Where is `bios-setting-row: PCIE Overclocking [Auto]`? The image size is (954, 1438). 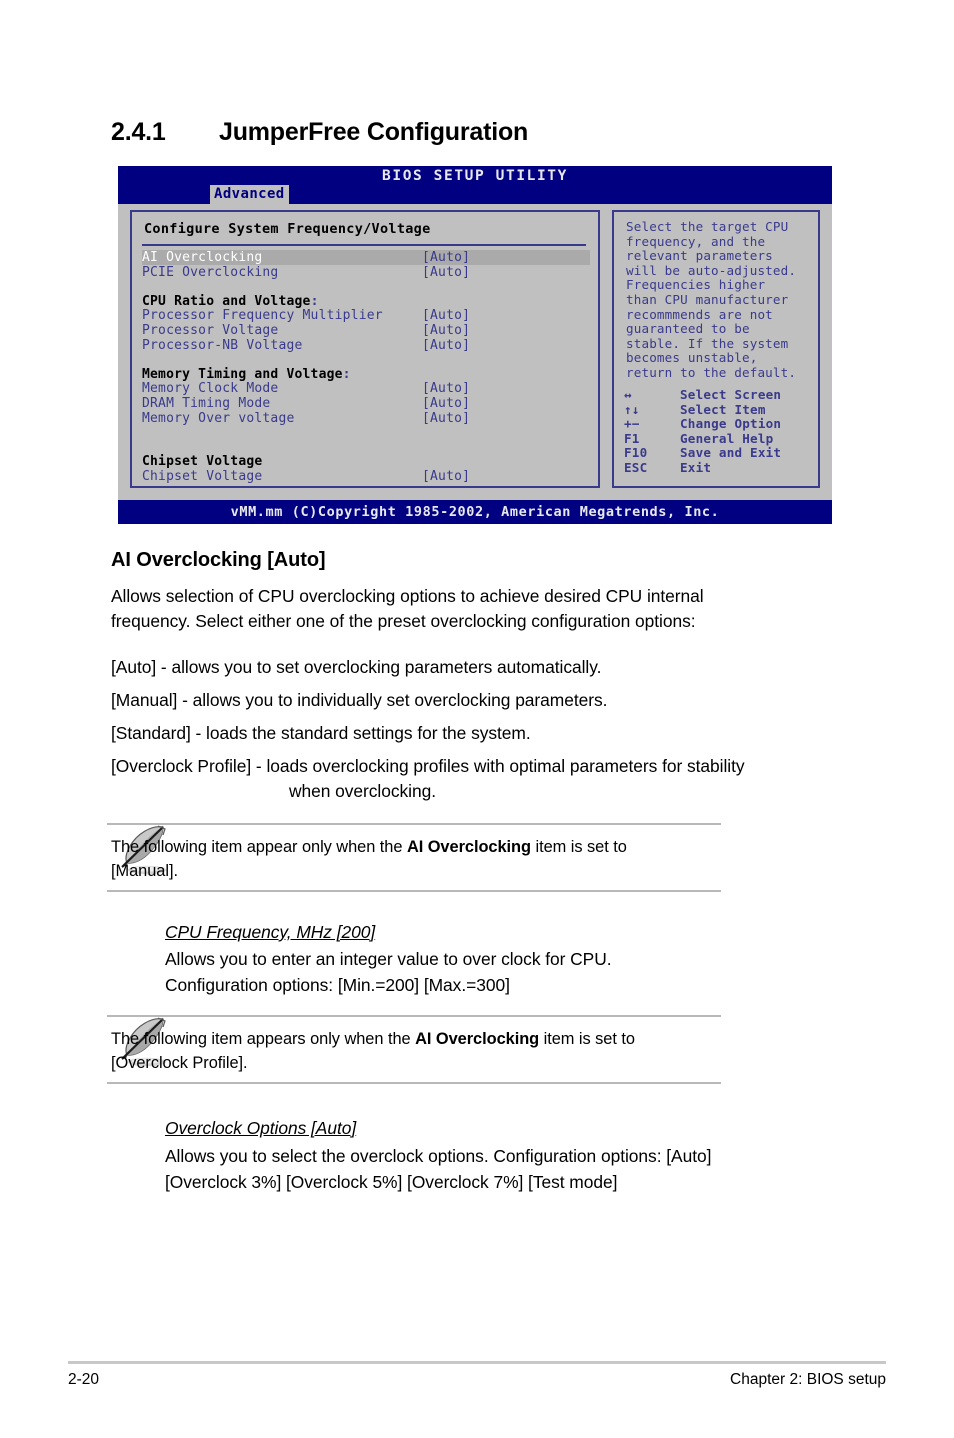
bios-setting-row: PCIE Overclocking [Auto] is located at coordinates (366, 272).